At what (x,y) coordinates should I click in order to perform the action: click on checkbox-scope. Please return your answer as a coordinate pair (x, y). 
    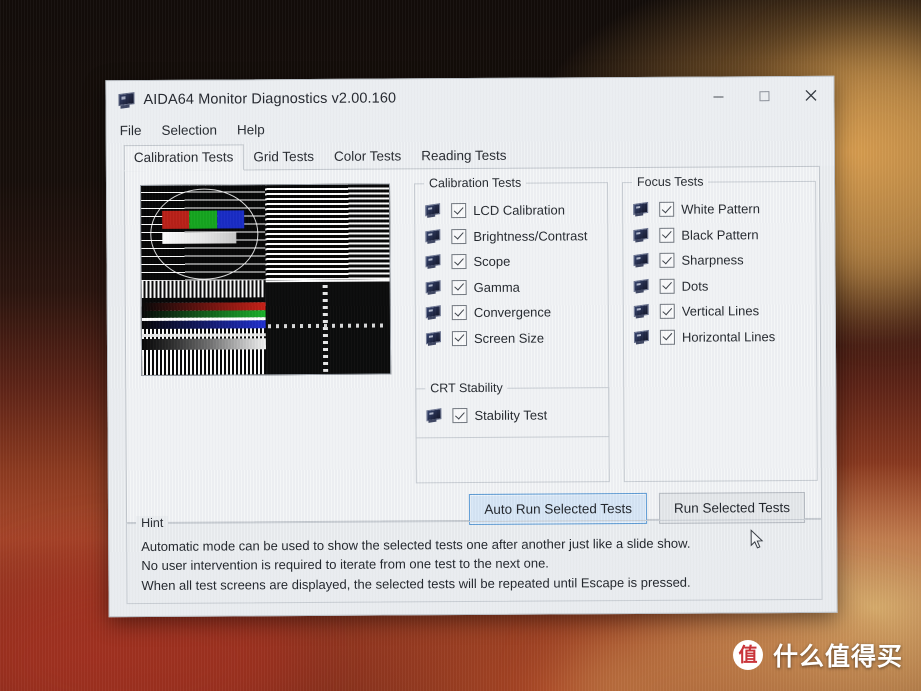
    Looking at the image, I should click on (459, 262).